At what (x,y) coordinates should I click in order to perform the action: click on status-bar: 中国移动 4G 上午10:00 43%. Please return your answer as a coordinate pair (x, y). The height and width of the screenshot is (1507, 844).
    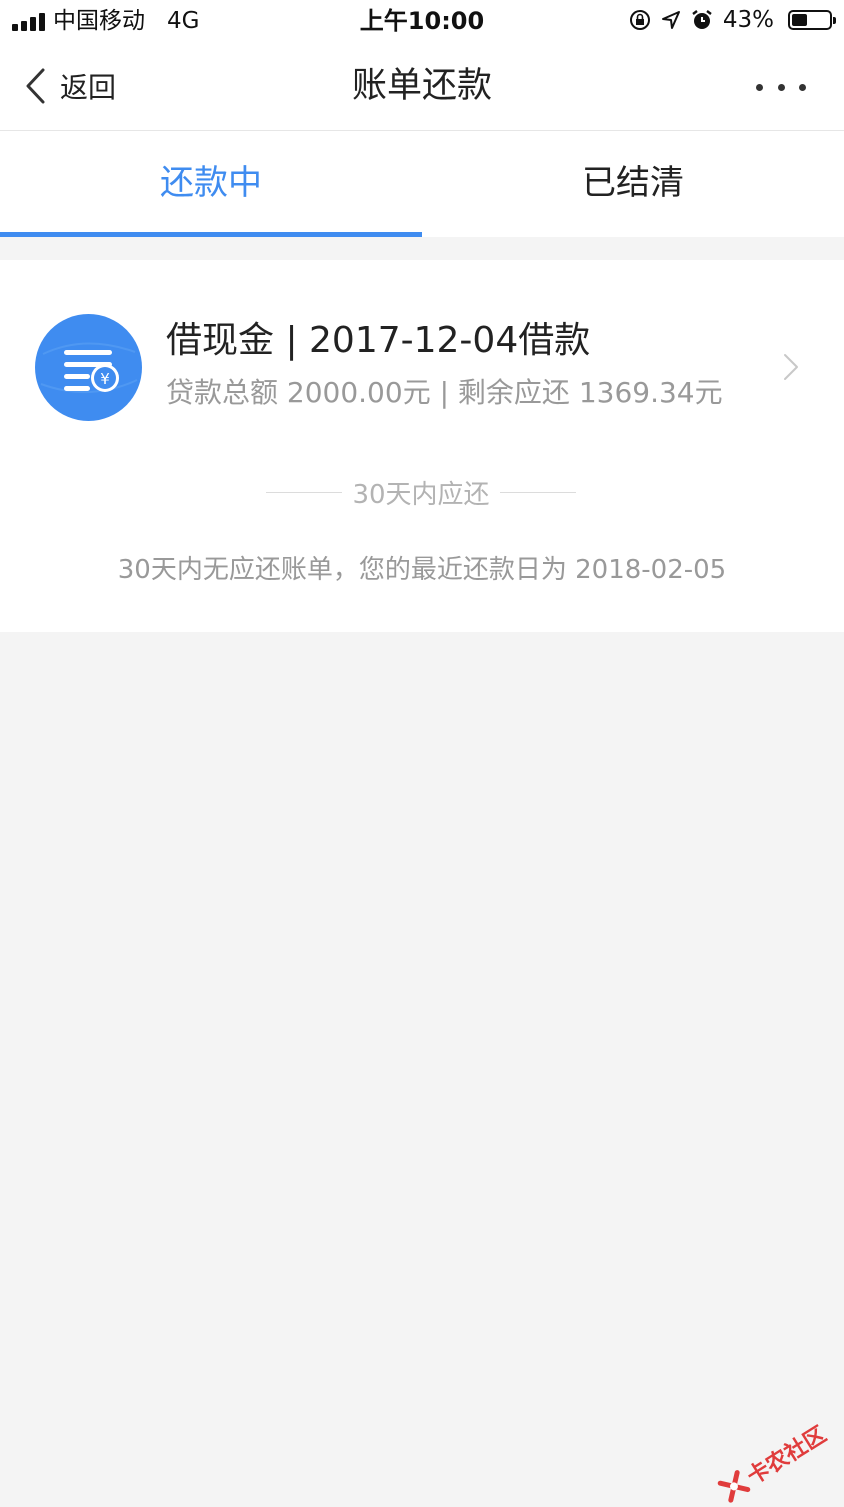
    Looking at the image, I should click on (422, 21).